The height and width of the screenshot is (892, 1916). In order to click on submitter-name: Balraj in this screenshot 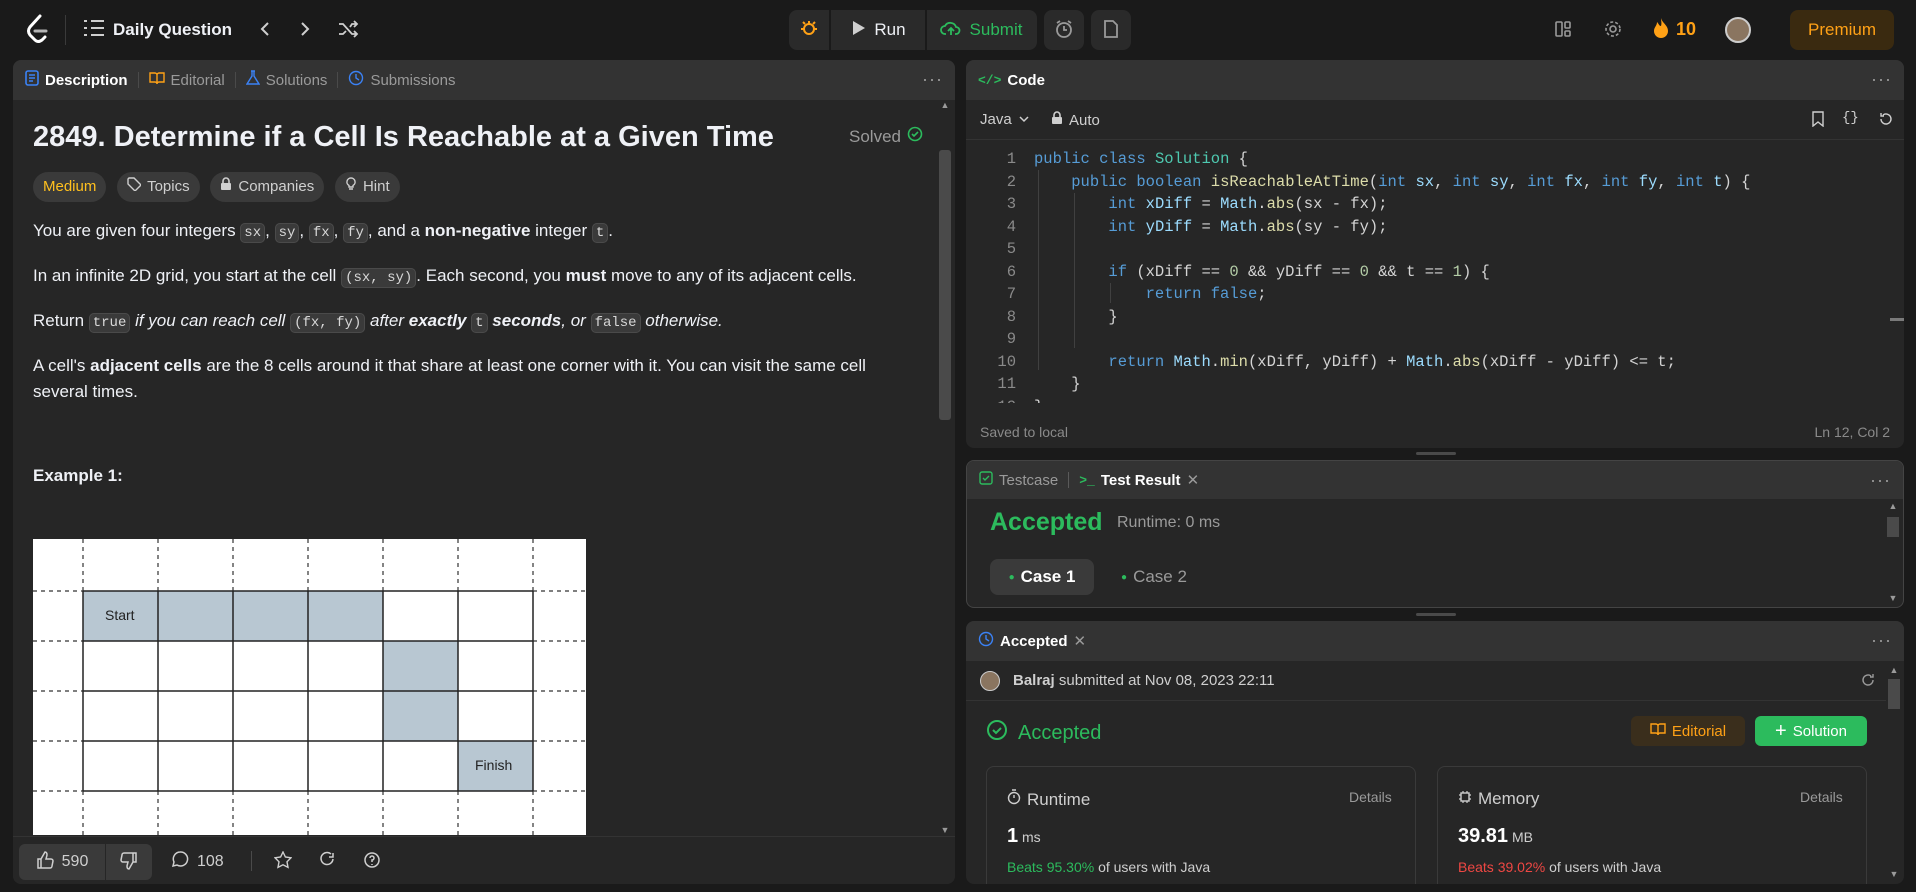, I will do `click(1034, 680)`.